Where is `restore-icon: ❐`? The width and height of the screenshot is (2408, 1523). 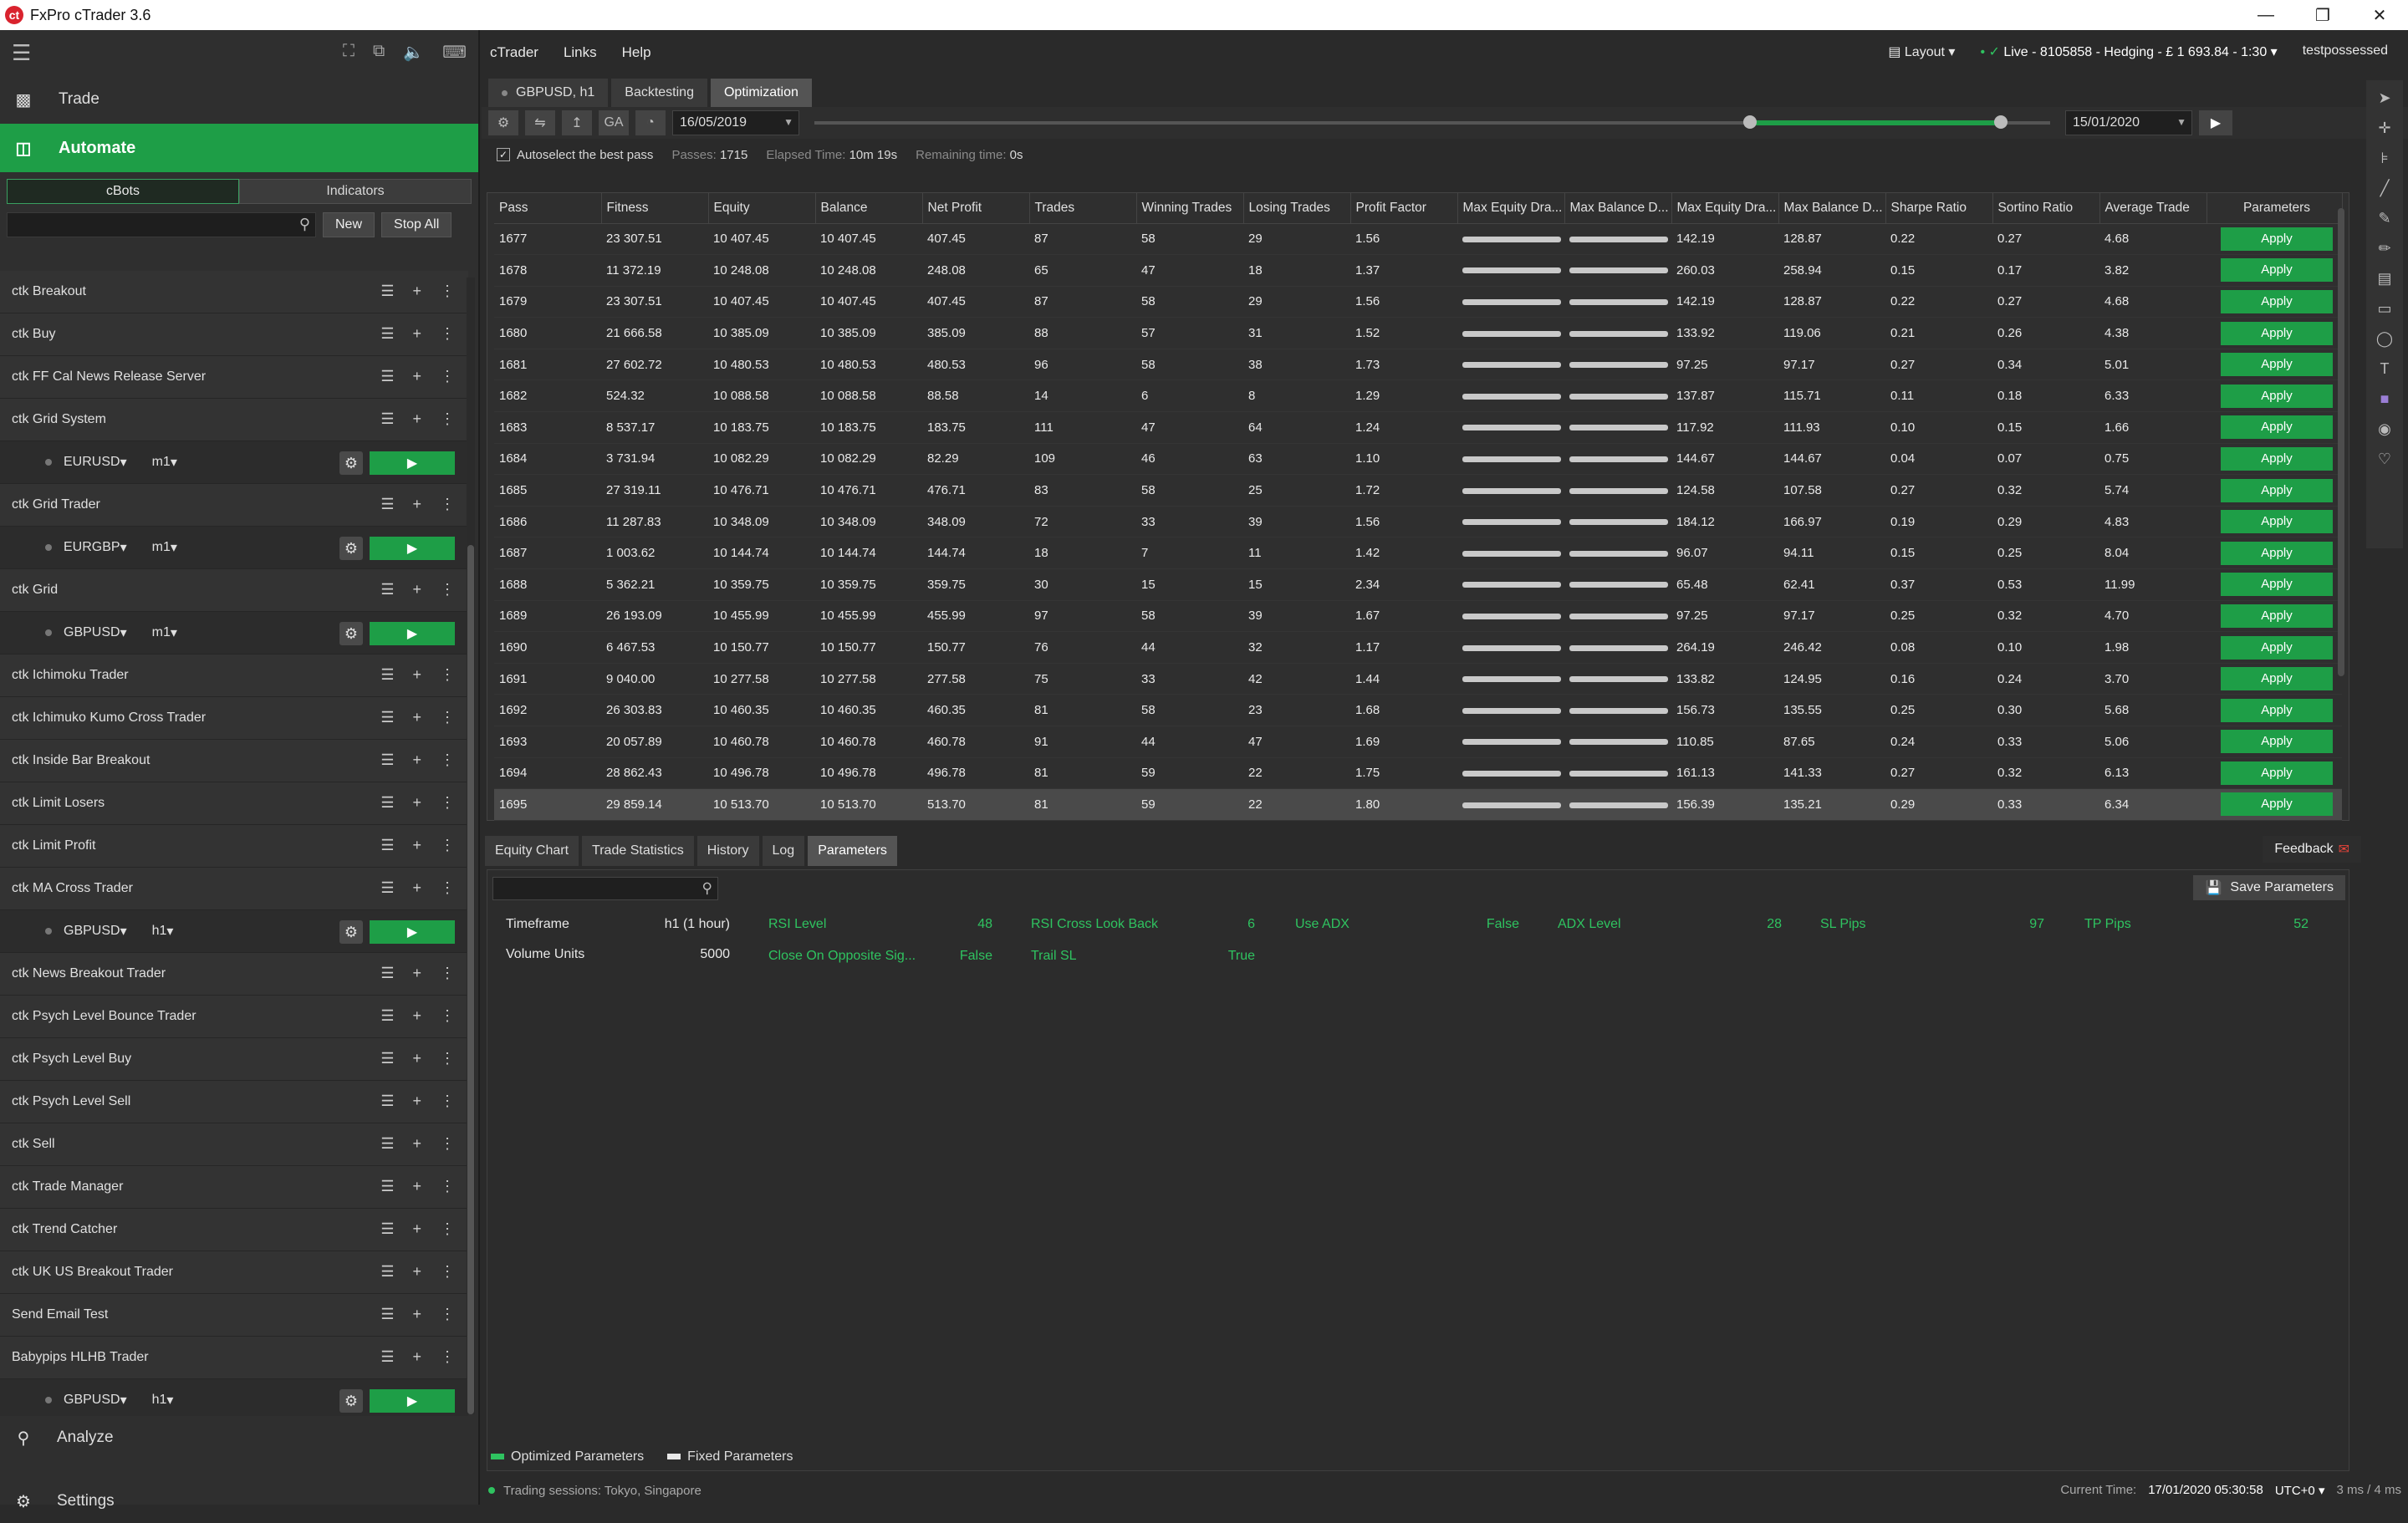
restore-icon: ❐ is located at coordinates (2322, 15).